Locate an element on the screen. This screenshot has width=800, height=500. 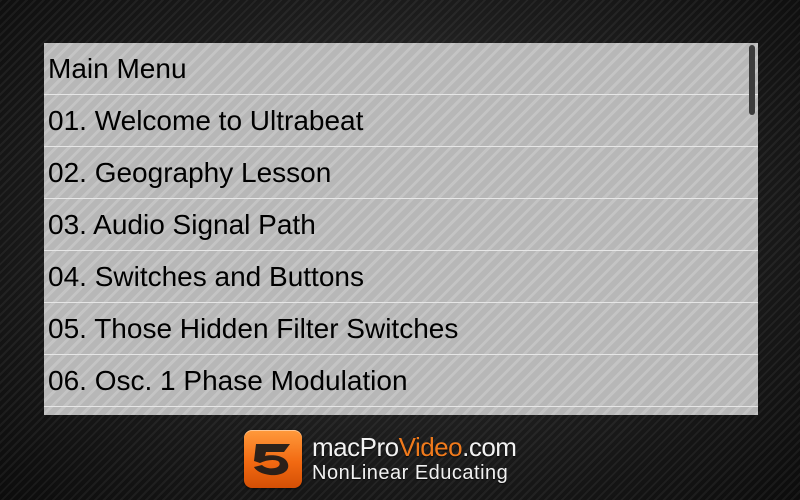
list-item-label: 04. Switches and Buttons is located at coordinates (206, 276).